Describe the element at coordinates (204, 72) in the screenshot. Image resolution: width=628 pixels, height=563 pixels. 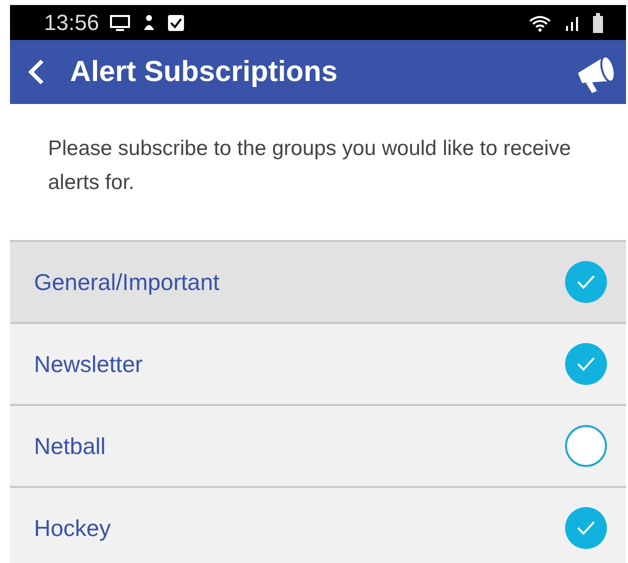
I see `page-title: Alert Subscriptions` at that location.